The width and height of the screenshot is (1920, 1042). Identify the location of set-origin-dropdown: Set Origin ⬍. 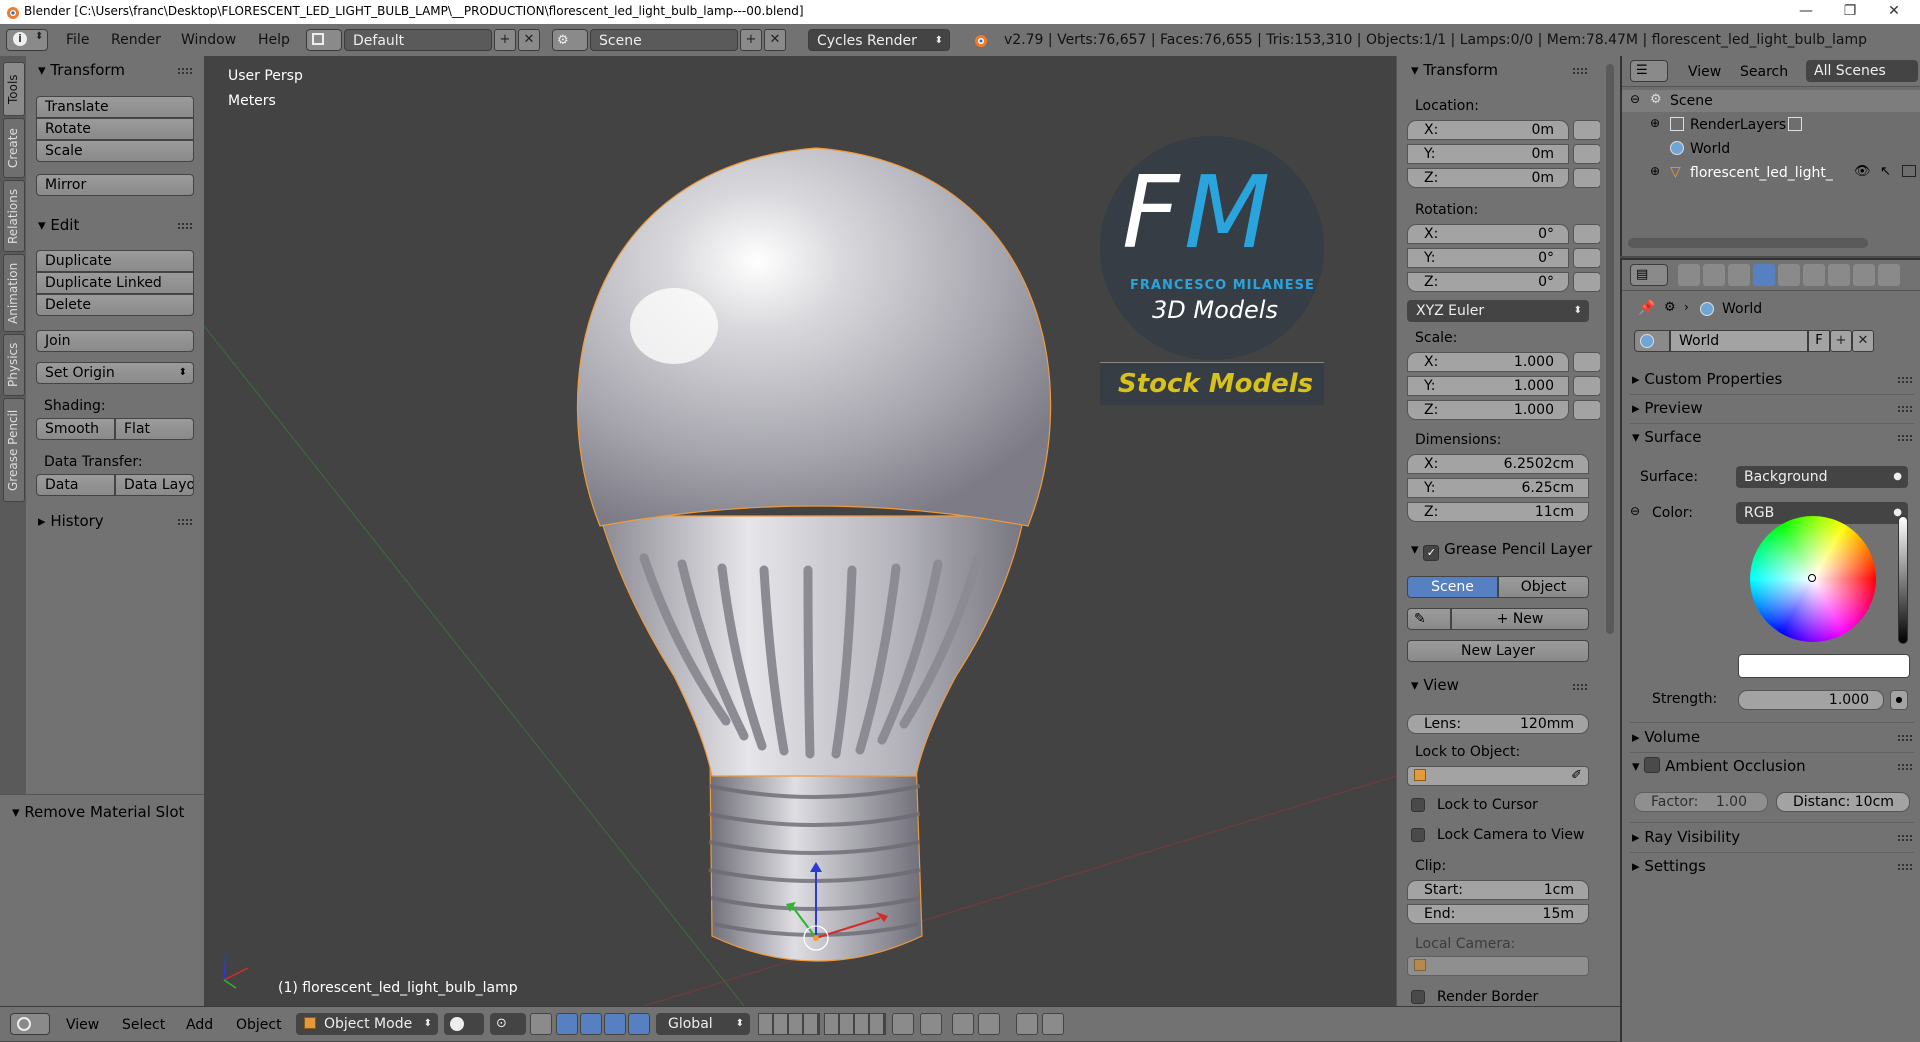
(115, 373).